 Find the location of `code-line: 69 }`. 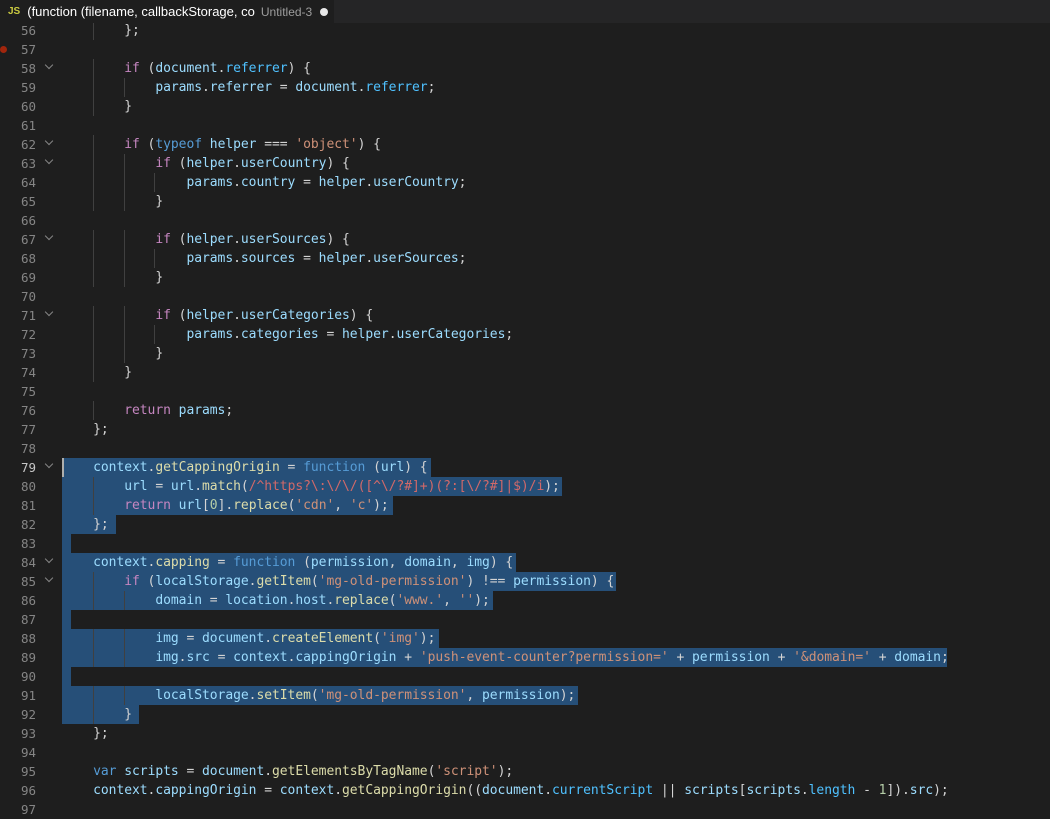

code-line: 69 } is located at coordinates (525, 277).